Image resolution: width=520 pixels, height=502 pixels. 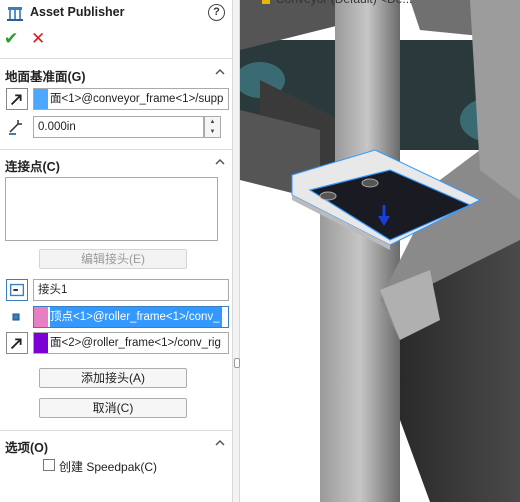 I want to click on spin-down-icon: ▼, so click(x=212, y=132).